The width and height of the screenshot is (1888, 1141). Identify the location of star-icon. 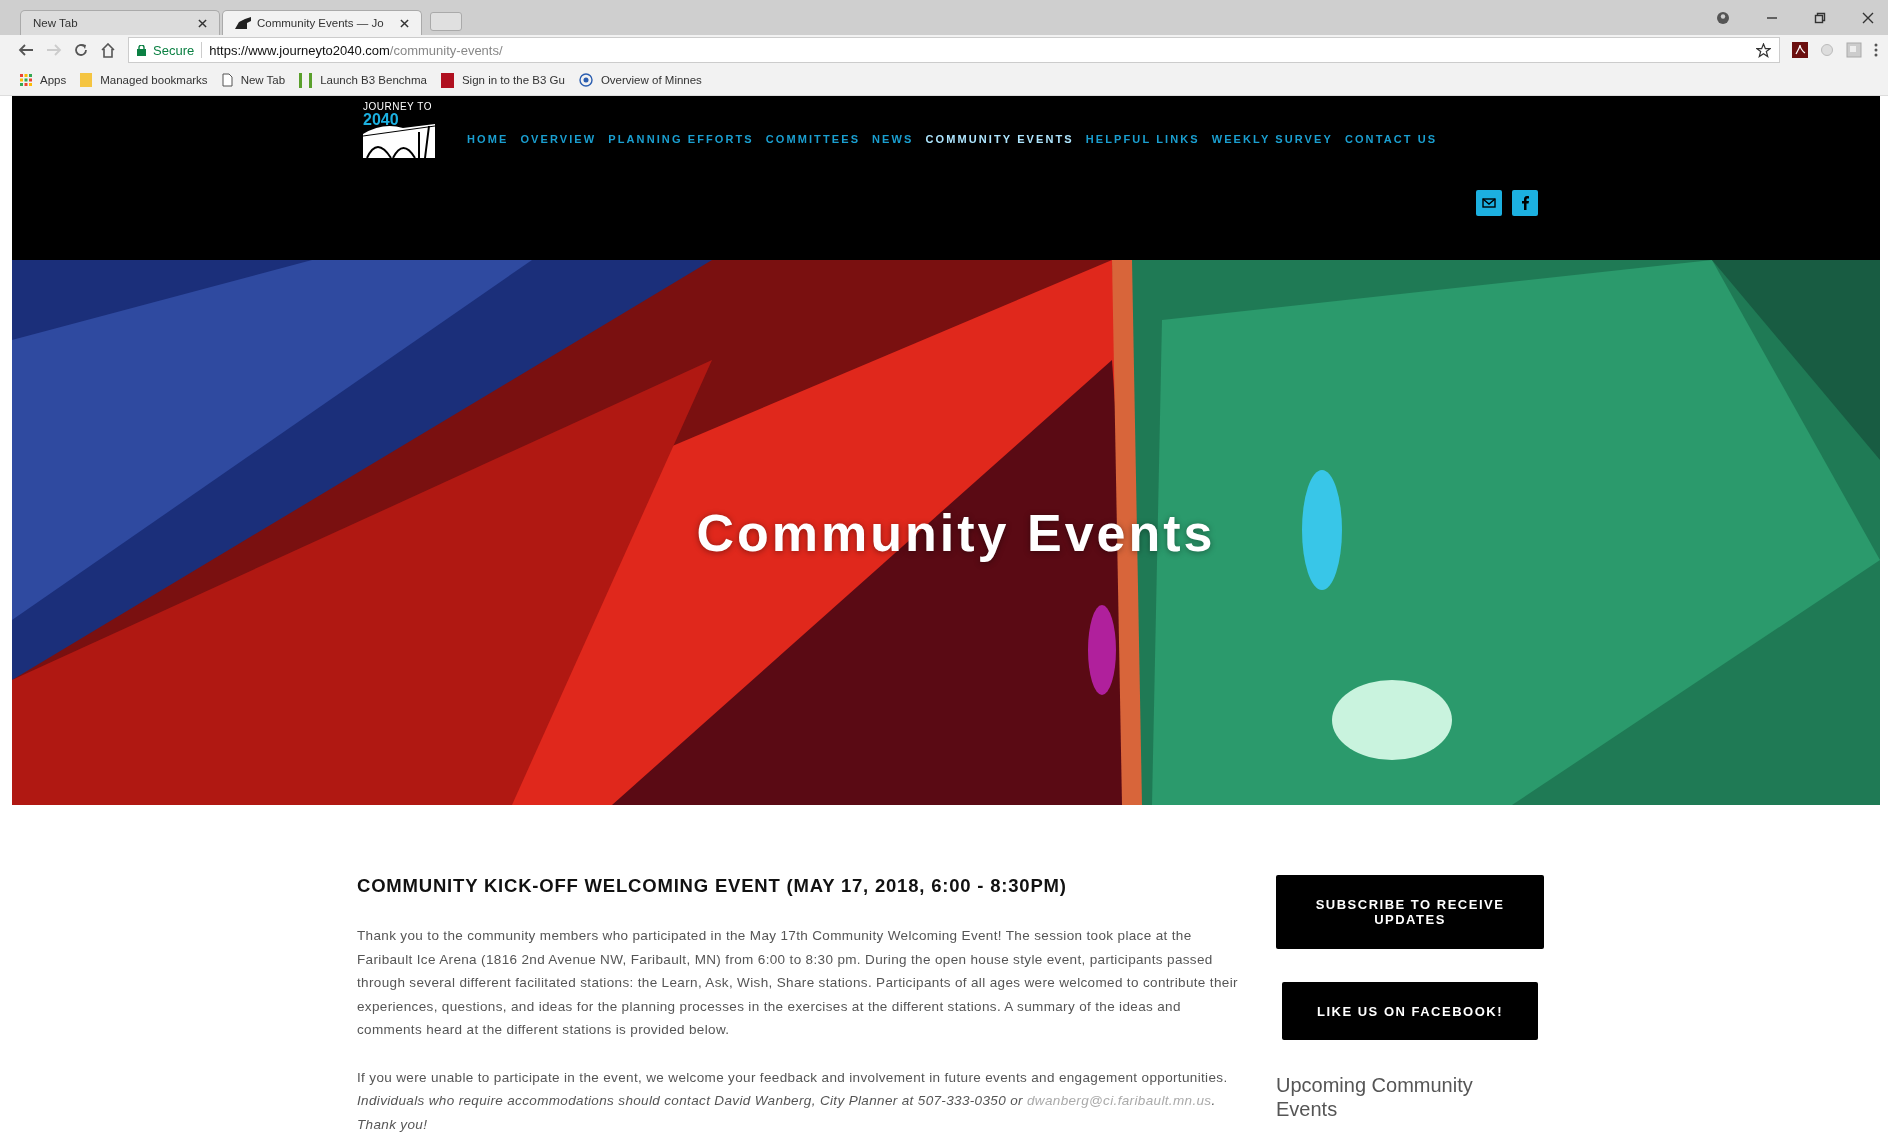
(1763, 50).